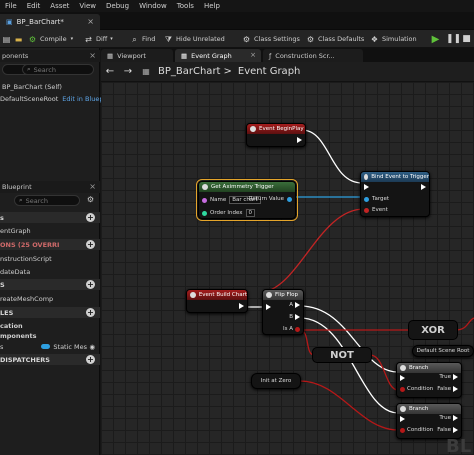 This screenshot has height=455, width=474. What do you see at coordinates (59, 6) in the screenshot?
I see `menu-asset: Asset` at bounding box center [59, 6].